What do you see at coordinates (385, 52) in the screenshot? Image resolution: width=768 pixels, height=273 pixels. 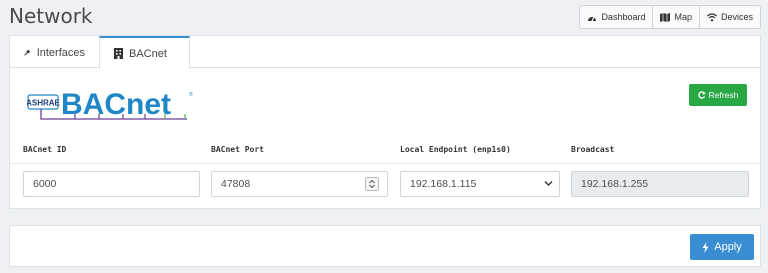 I see `tab-bar: Interfaces BACnet` at bounding box center [385, 52].